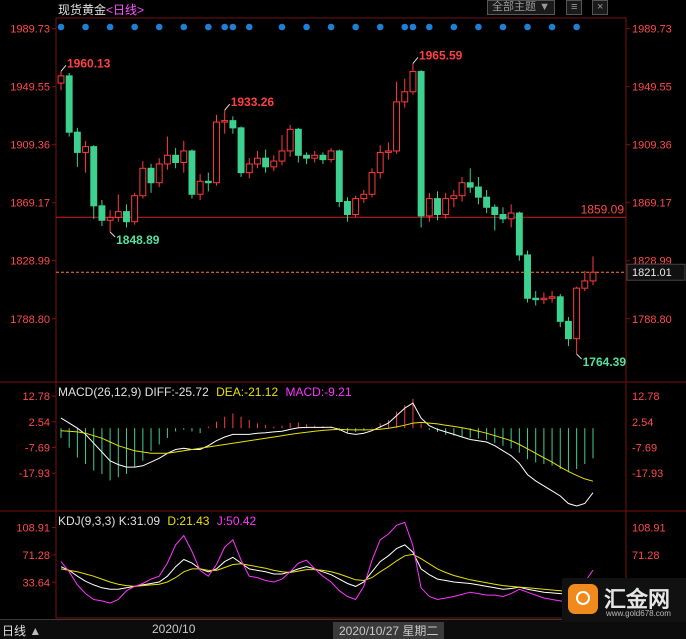 The width and height of the screenshot is (686, 639). Describe the element at coordinates (644, 448) in the screenshot. I see `macd-tick-right: -7.69` at that location.